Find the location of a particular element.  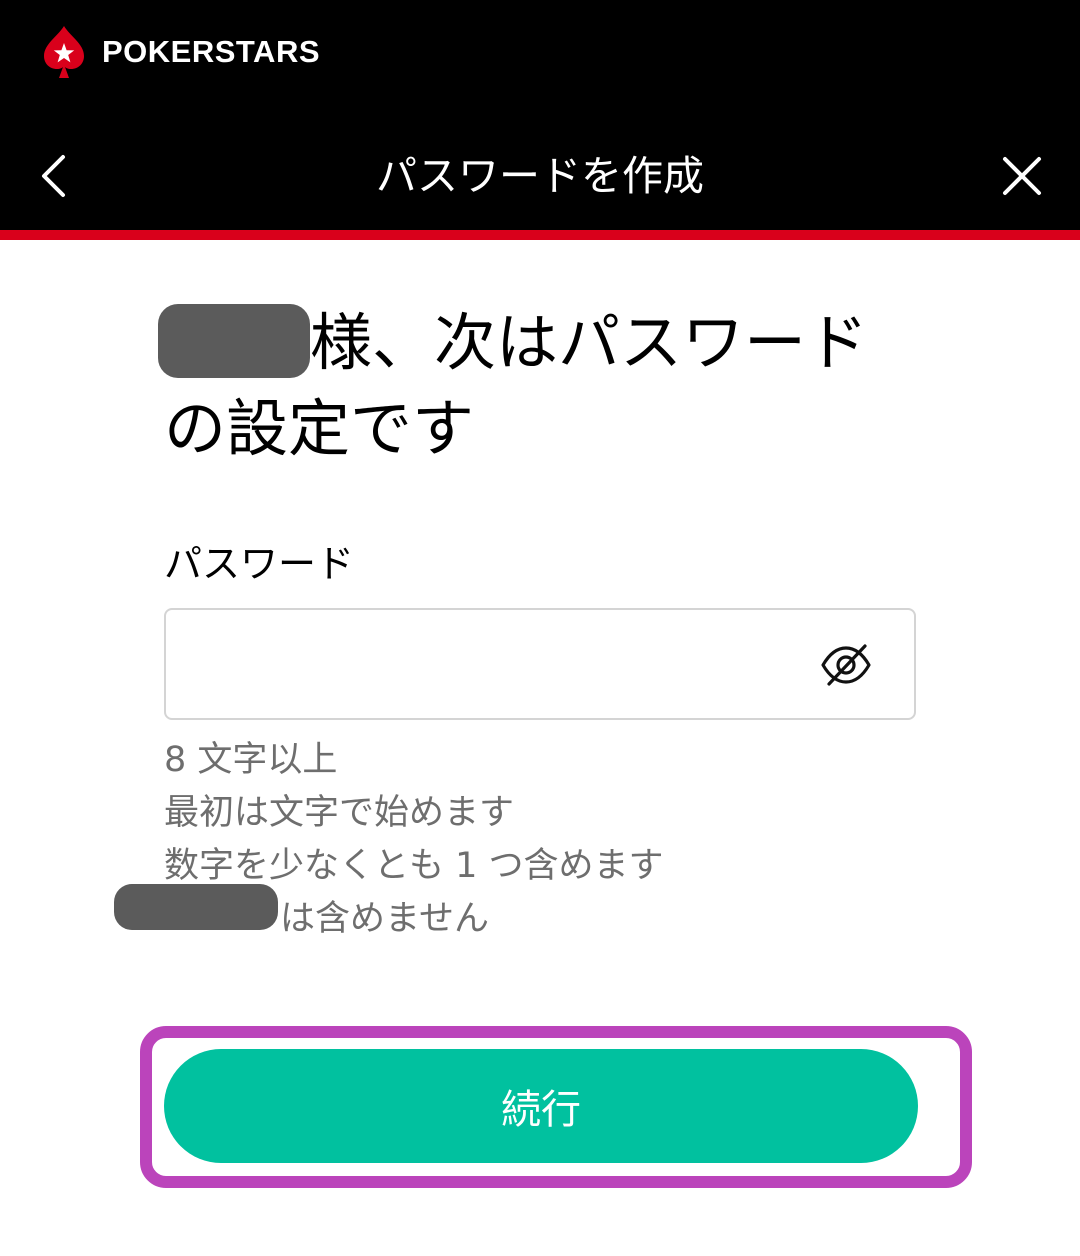

requirement-item: 最初は文字で始めます is located at coordinates (339, 813).